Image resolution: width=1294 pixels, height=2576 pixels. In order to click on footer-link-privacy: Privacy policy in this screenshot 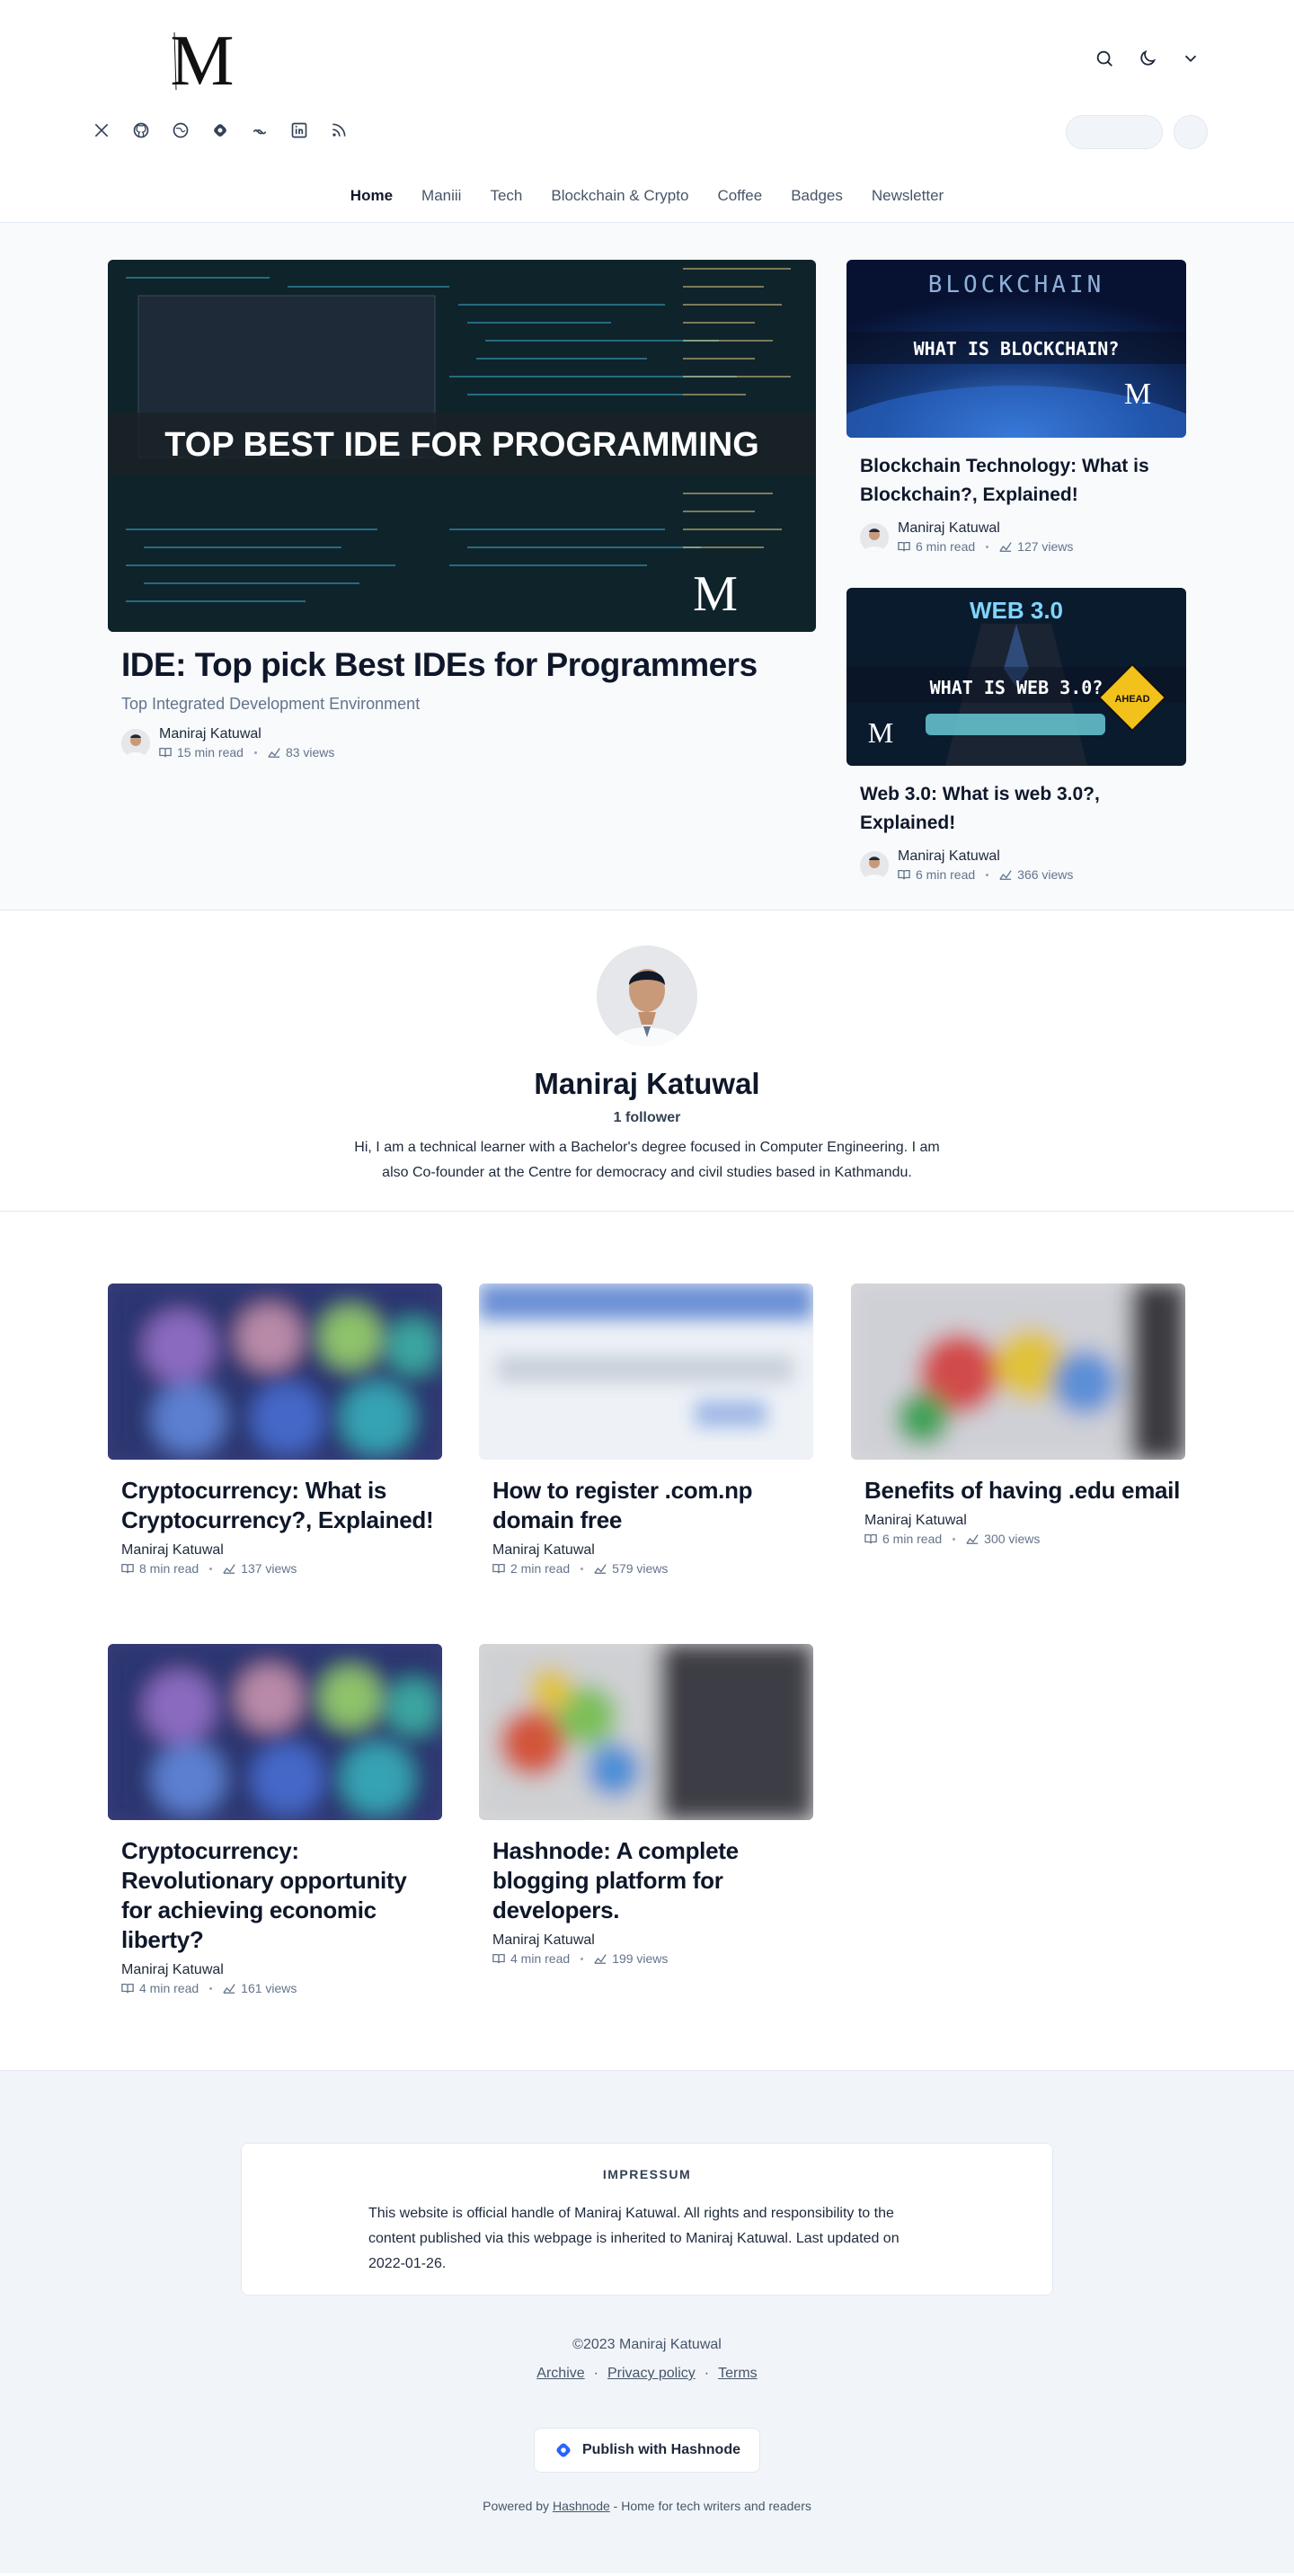, I will do `click(651, 2374)`.